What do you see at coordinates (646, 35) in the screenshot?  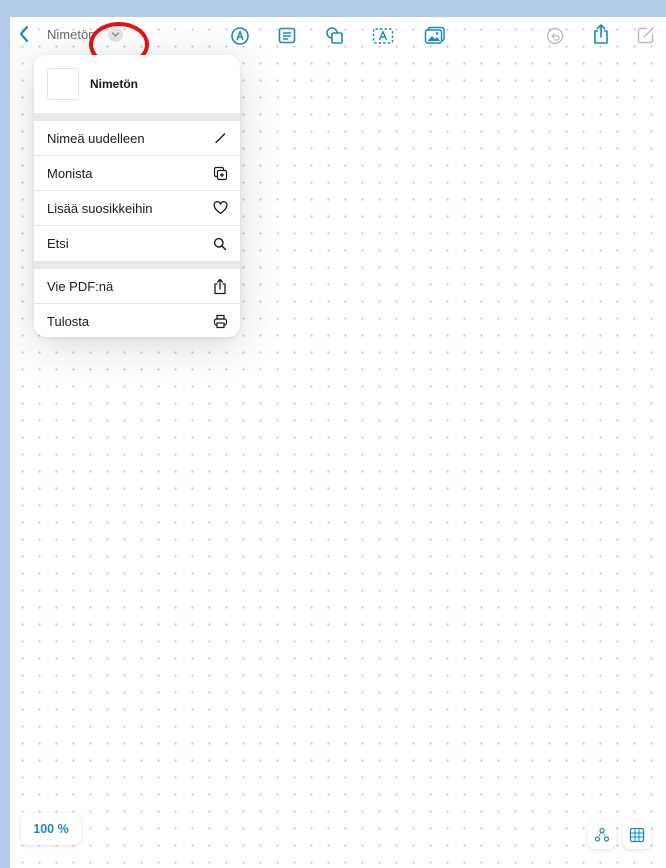 I see `new-board-icon` at bounding box center [646, 35].